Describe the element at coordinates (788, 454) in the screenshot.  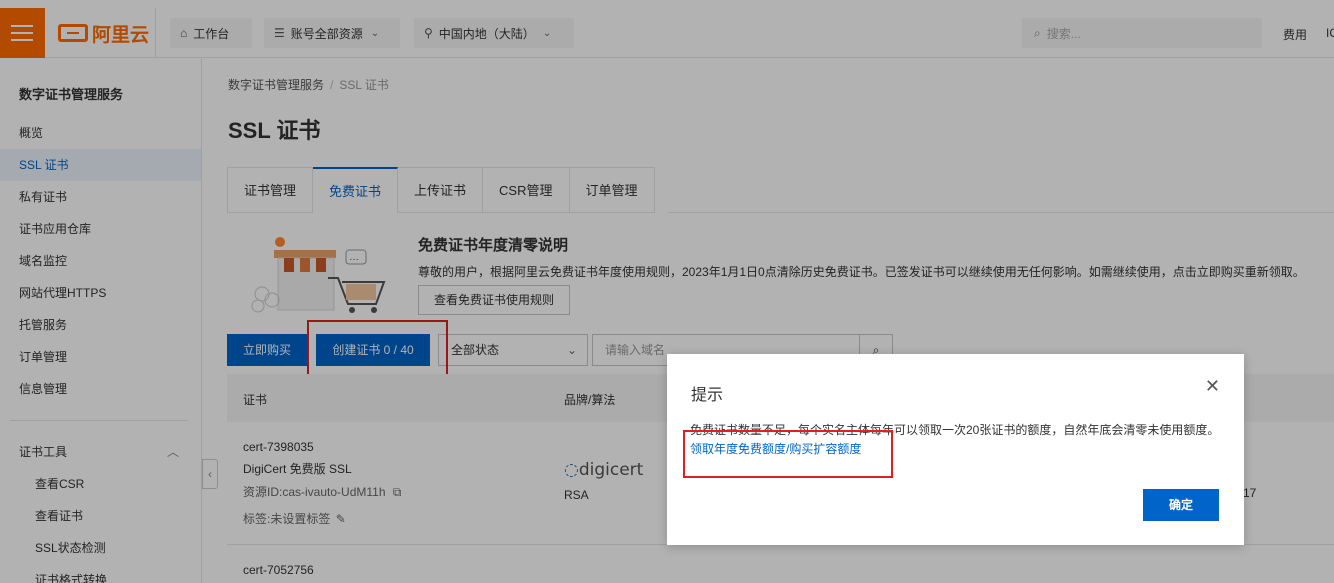
I see `highlight-box` at that location.